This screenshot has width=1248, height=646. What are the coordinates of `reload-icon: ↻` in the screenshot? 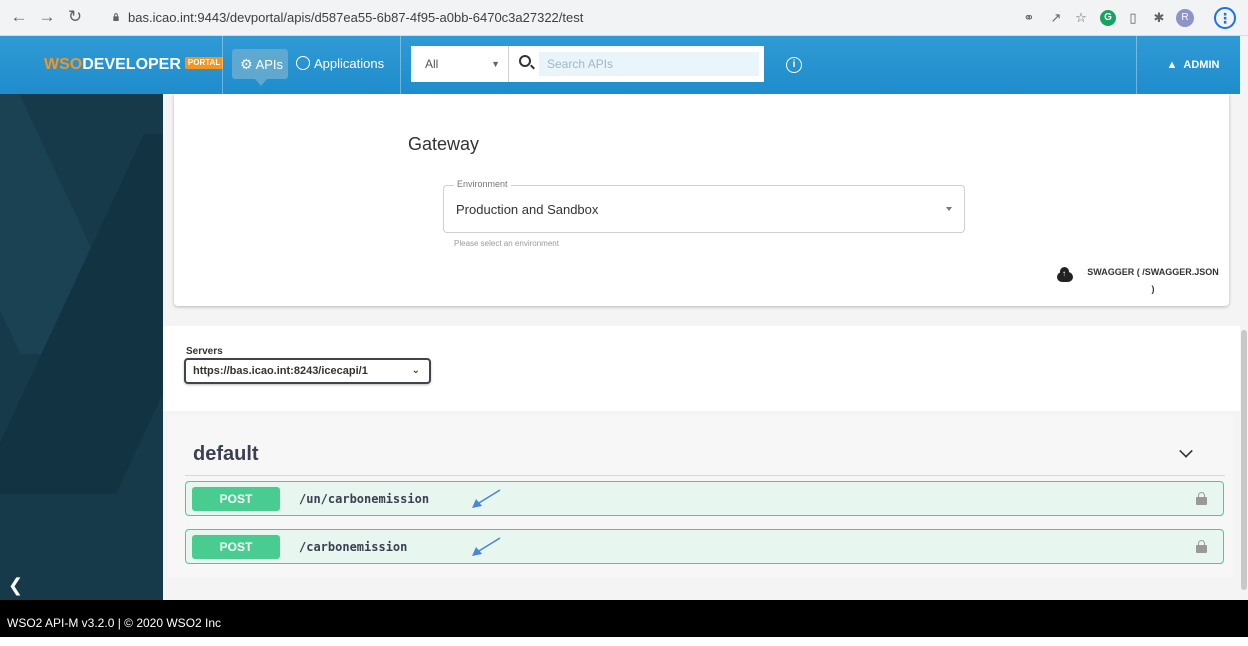 It's located at (75, 17).